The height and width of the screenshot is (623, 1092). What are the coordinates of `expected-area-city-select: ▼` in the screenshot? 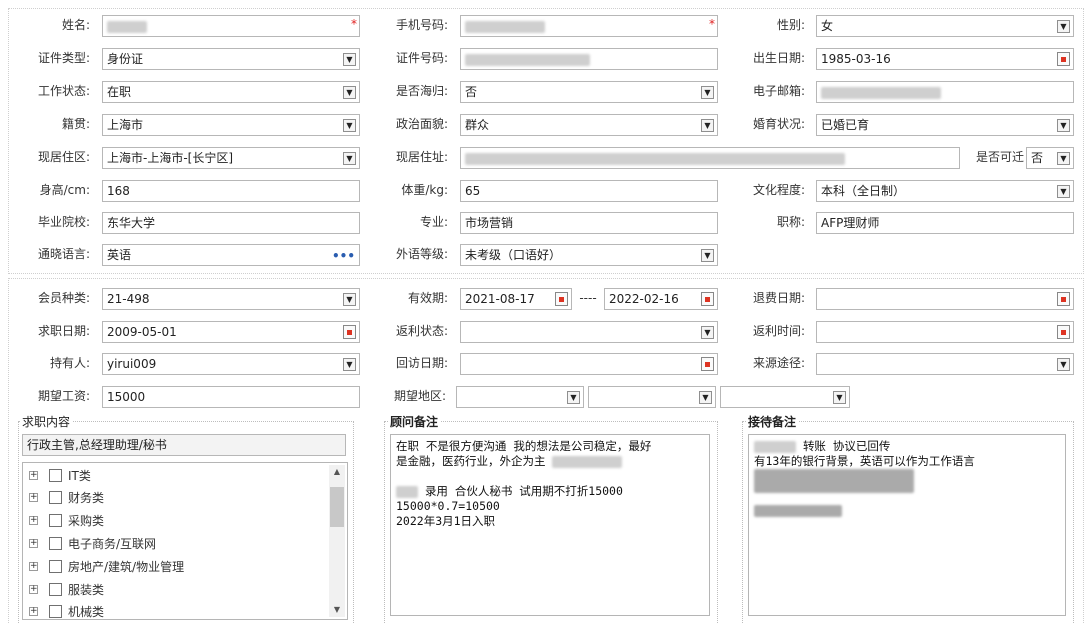 It's located at (652, 397).